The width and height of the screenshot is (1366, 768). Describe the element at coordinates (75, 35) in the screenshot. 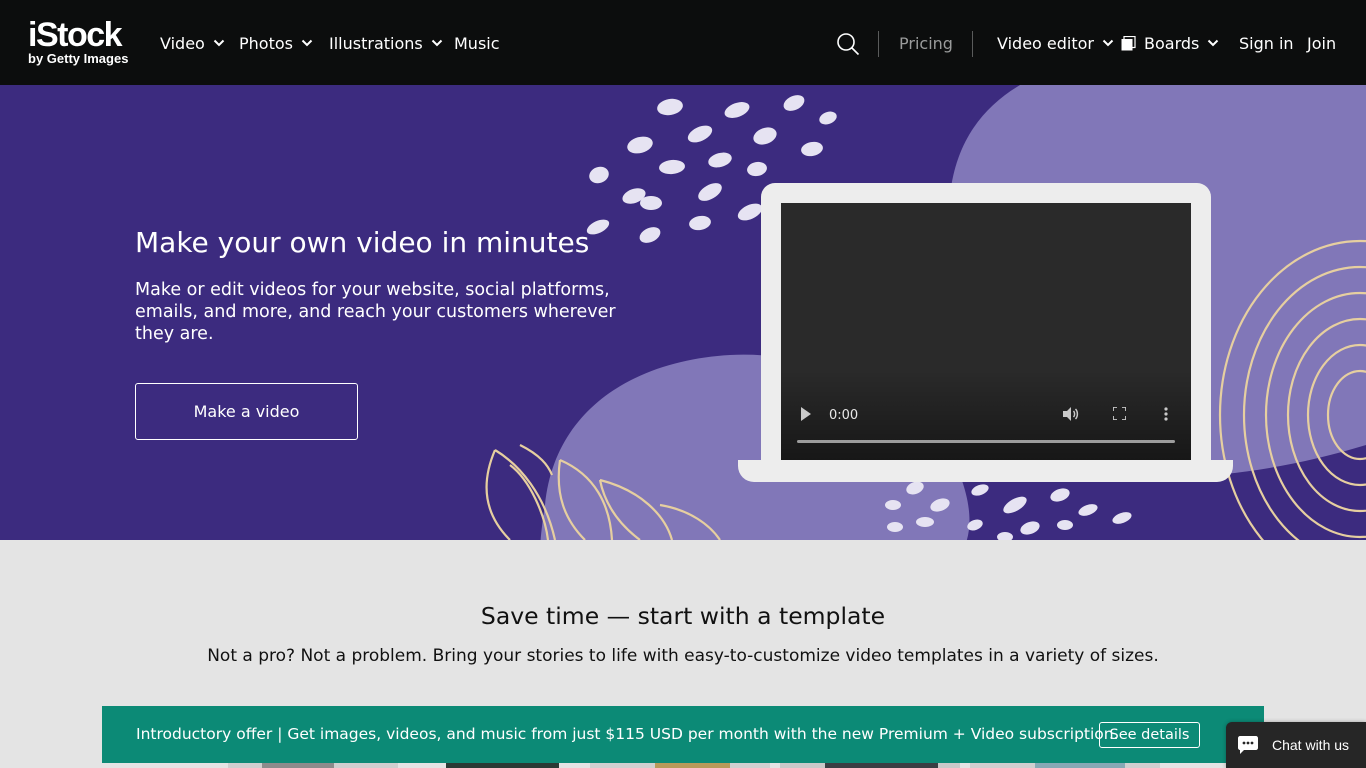

I see `logo-wordmark: iStock` at that location.